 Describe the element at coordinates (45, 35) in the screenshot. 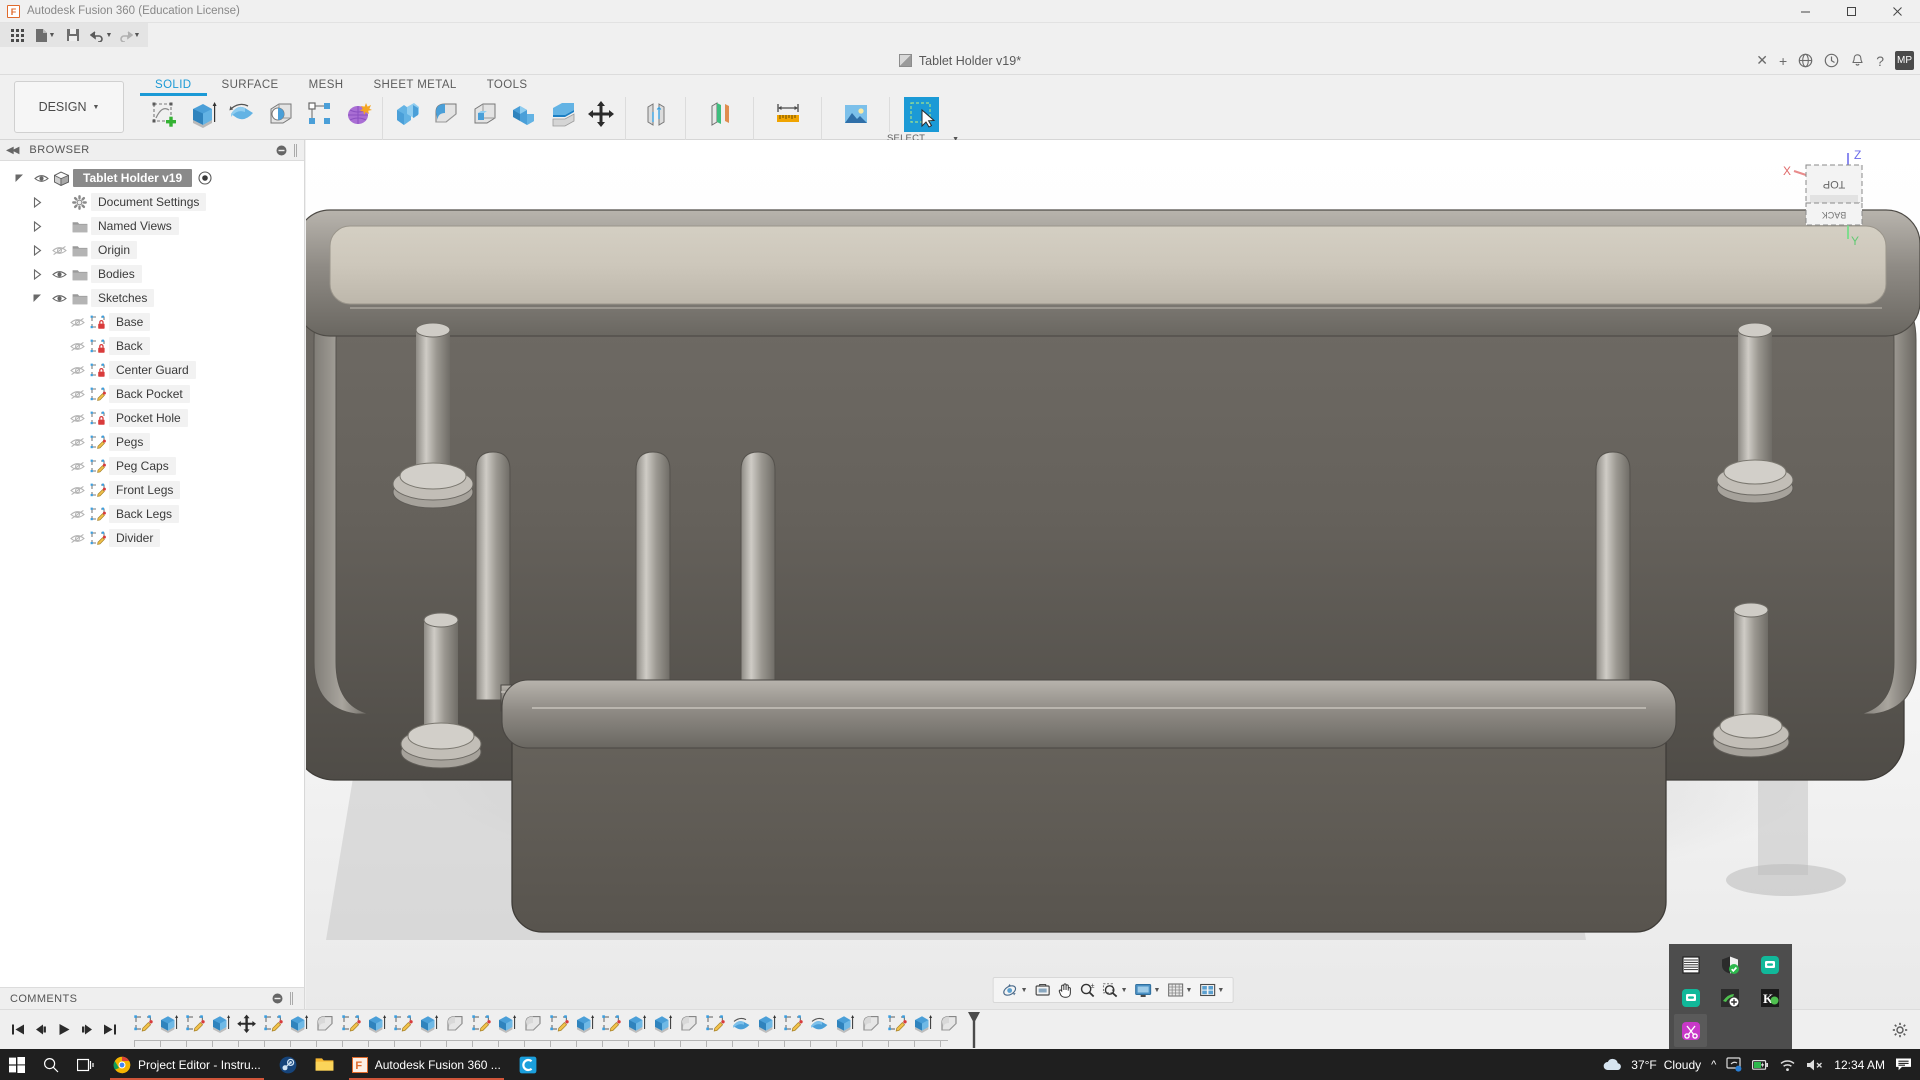

I see `new-document-icon: ▼` at that location.